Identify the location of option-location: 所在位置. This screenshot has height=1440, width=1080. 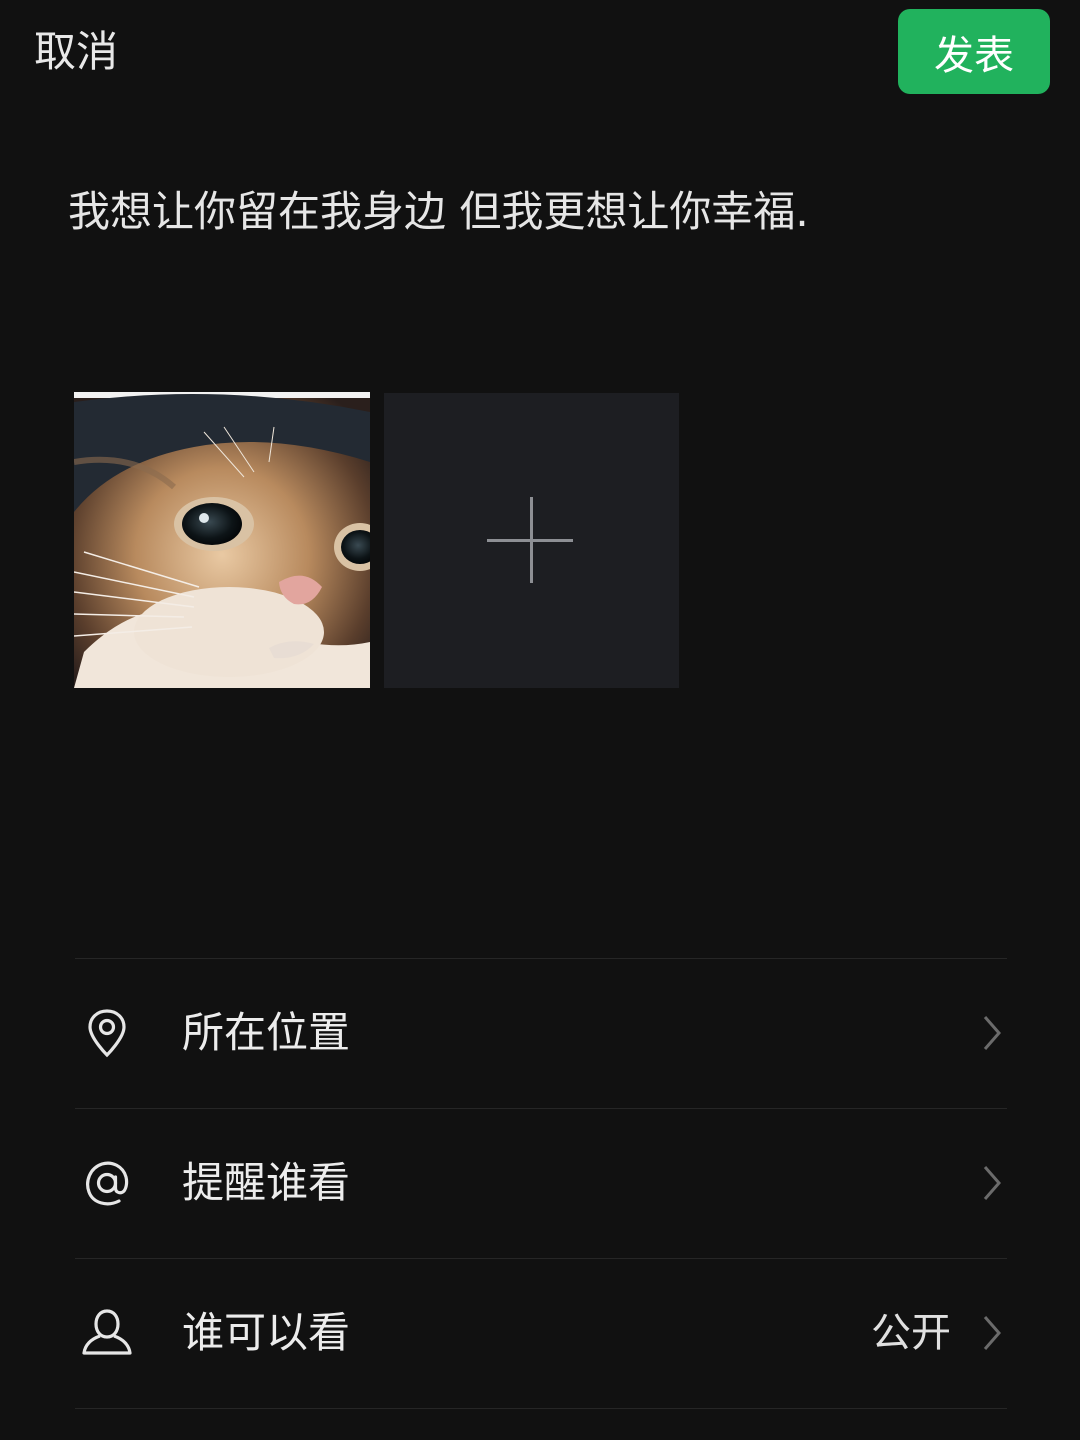
(541, 1033).